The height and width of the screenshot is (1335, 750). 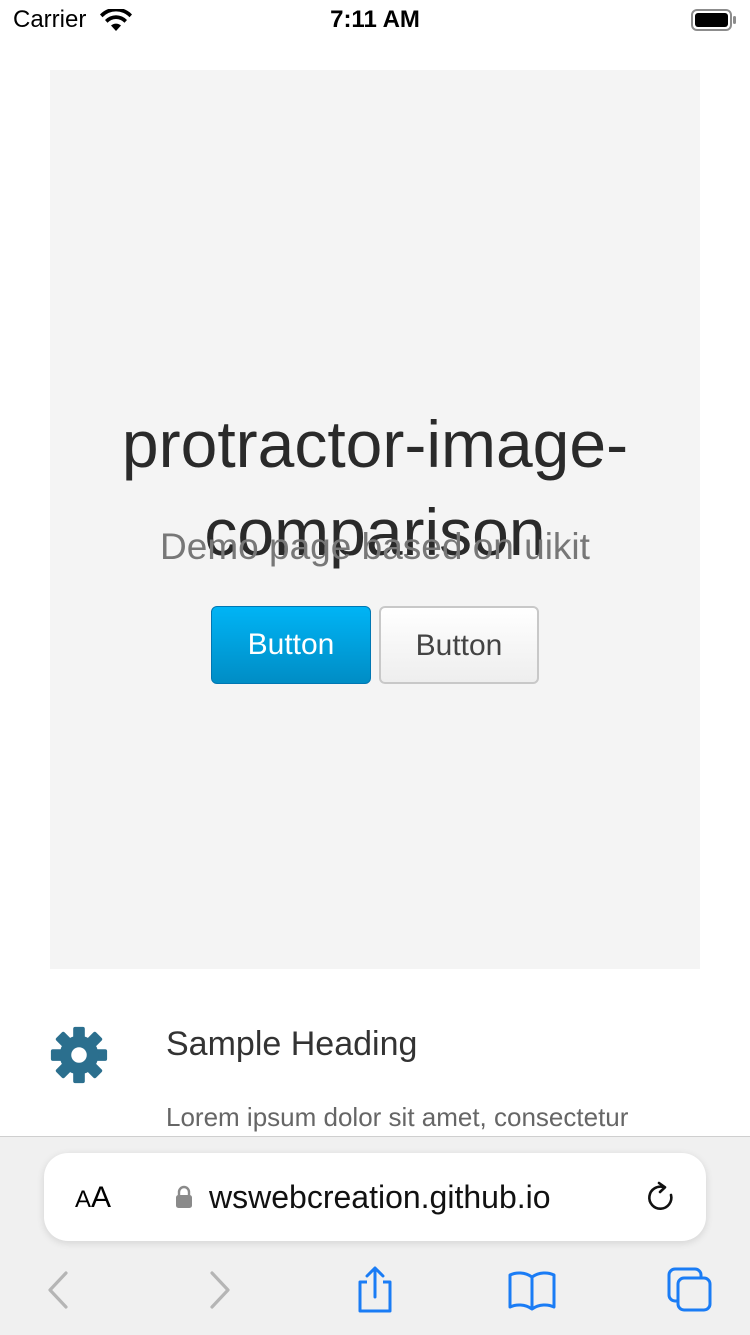 What do you see at coordinates (184, 1196) in the screenshot?
I see `lock-icon` at bounding box center [184, 1196].